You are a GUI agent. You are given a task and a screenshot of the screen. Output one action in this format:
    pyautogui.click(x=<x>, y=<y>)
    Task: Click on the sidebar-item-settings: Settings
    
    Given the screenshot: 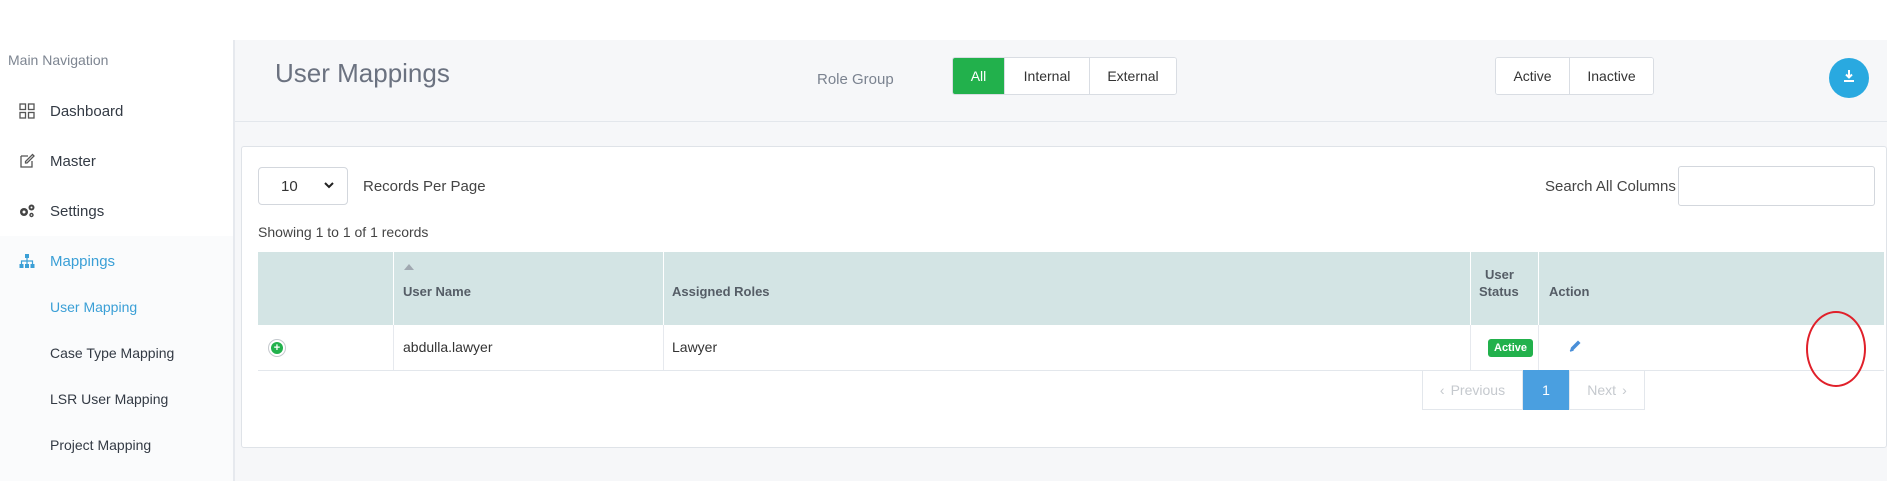 What is the action you would take?
    pyautogui.click(x=116, y=211)
    